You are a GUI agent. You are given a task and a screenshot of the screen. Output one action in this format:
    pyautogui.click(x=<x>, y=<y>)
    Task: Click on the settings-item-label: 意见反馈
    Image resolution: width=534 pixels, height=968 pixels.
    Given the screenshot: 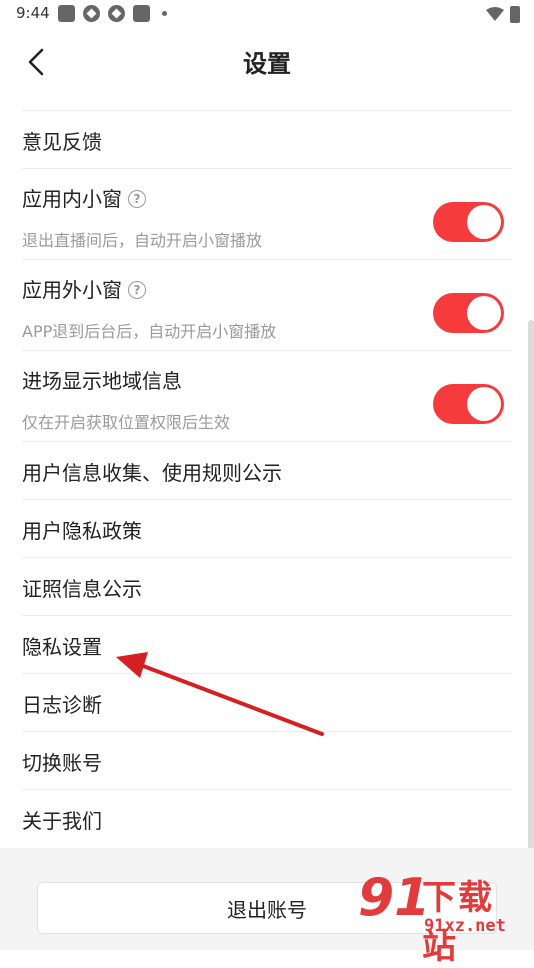 What is the action you would take?
    pyautogui.click(x=62, y=142)
    